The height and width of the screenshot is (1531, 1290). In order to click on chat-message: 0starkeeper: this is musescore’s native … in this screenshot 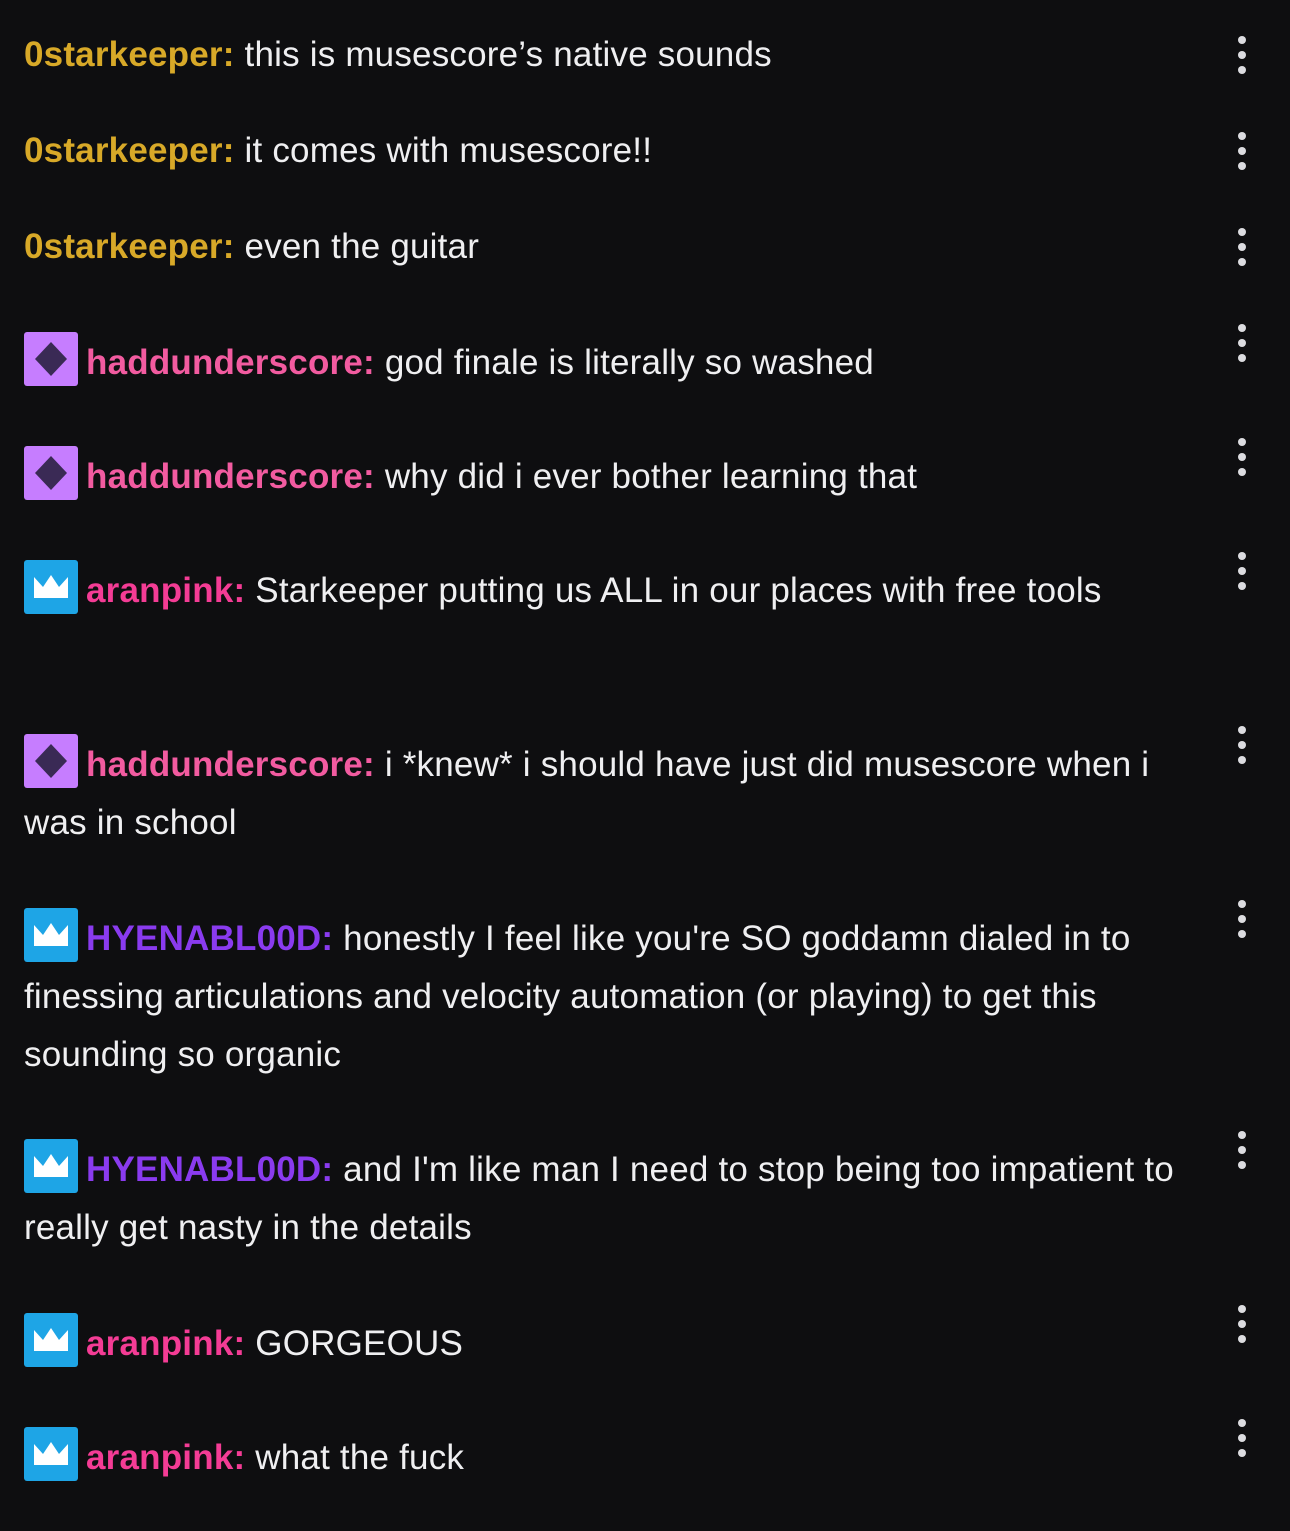, I will do `click(616, 55)`.